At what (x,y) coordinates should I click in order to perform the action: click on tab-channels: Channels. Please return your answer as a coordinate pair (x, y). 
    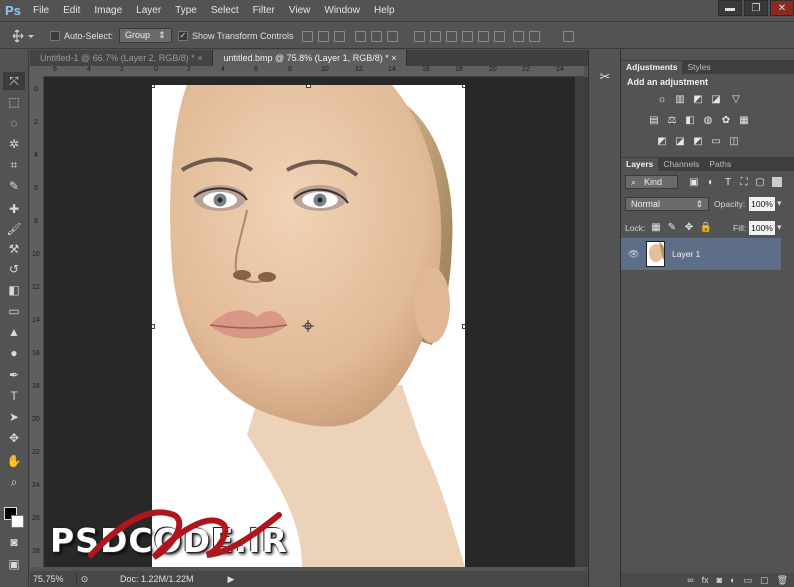
    Looking at the image, I should click on (681, 164).